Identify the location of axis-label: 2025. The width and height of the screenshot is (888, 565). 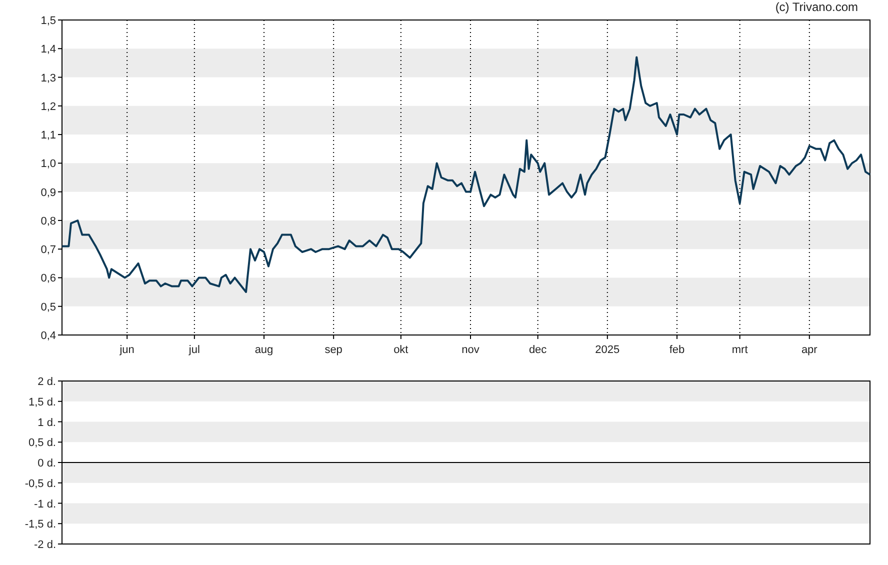
(607, 350).